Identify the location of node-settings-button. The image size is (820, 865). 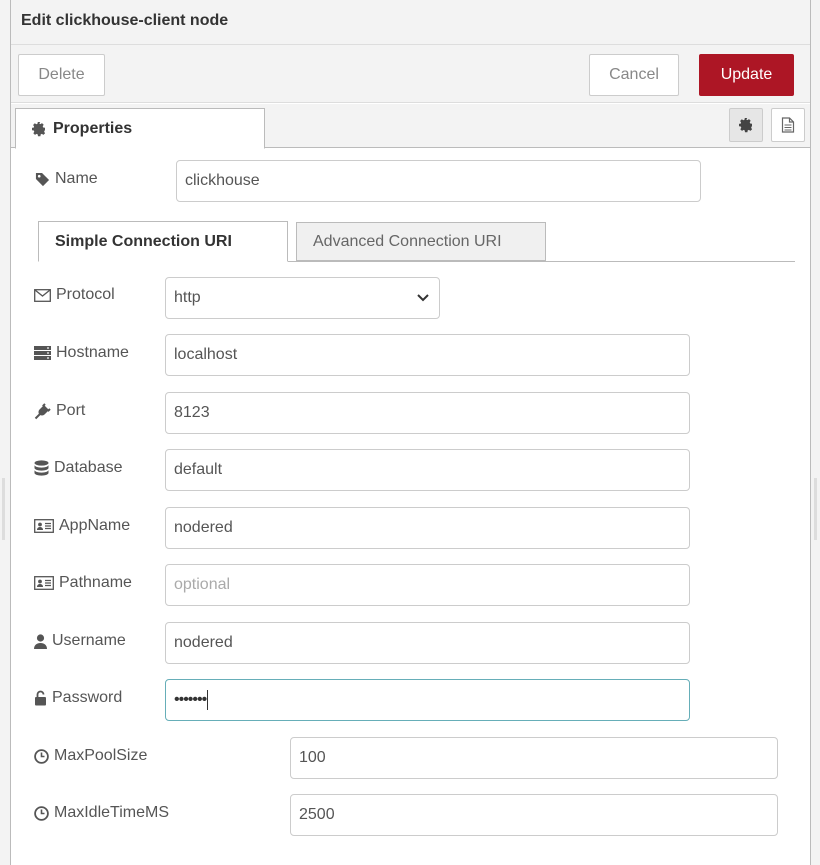
(746, 125).